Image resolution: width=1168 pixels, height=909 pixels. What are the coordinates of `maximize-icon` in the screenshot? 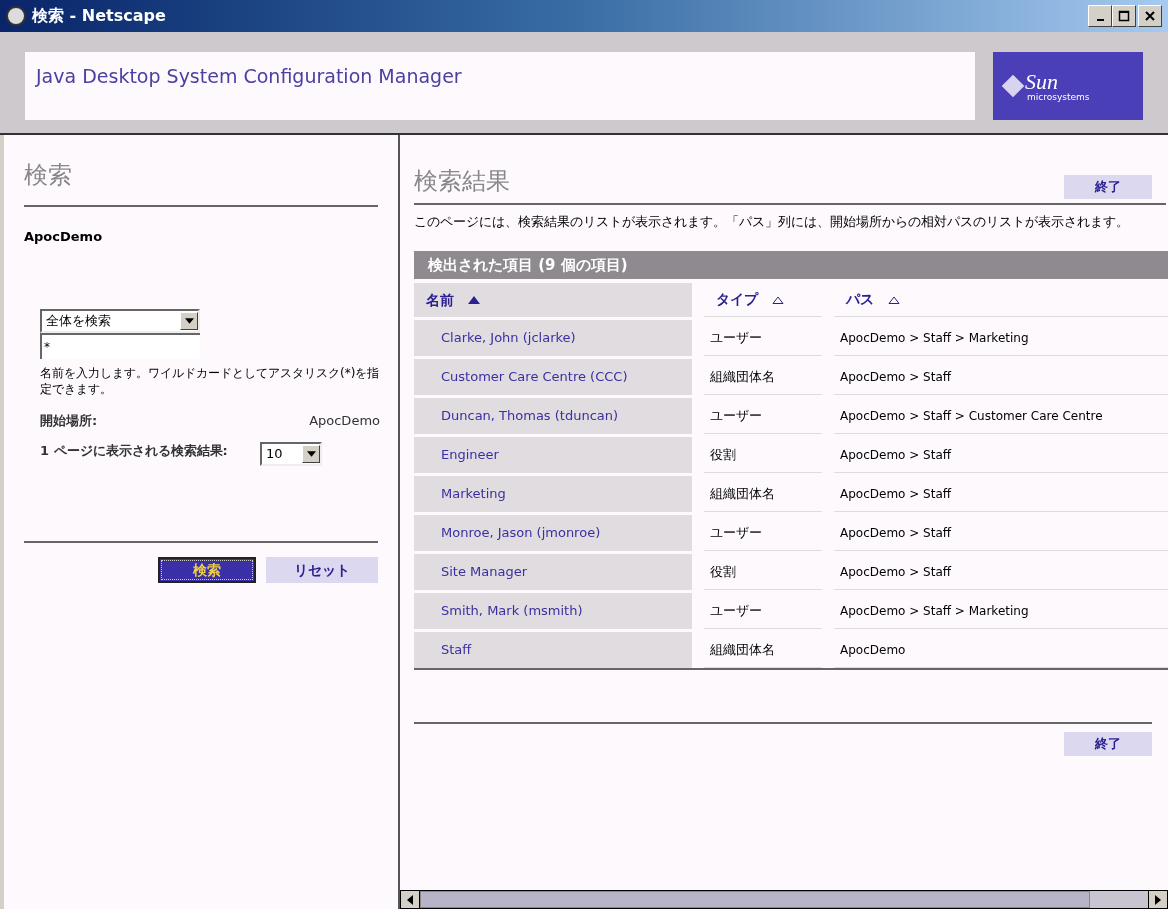 It's located at (1124, 16).